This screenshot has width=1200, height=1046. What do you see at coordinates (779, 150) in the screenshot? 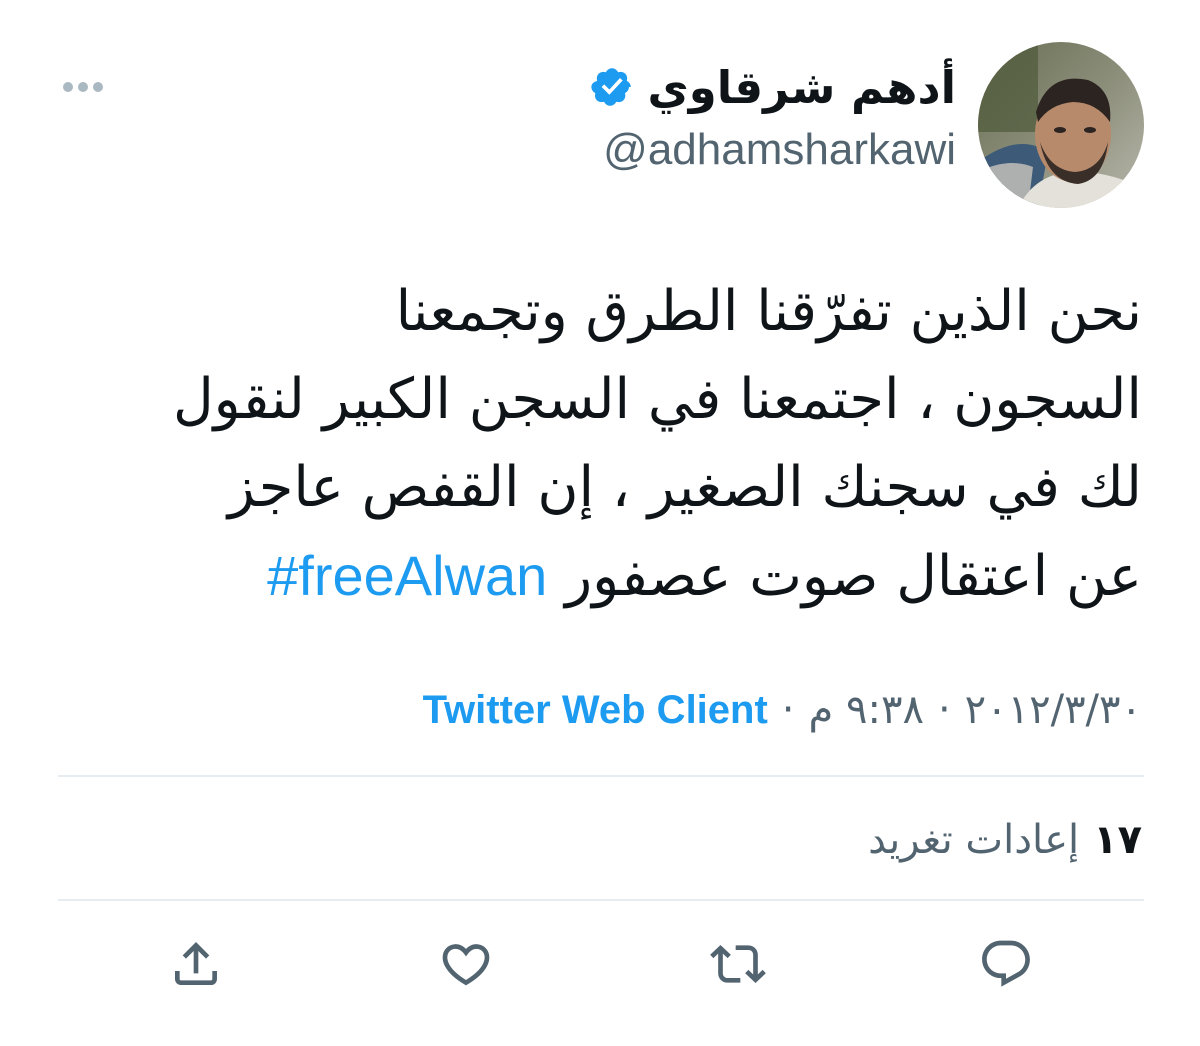
I see `author-handle: @adhamsharkawi` at bounding box center [779, 150].